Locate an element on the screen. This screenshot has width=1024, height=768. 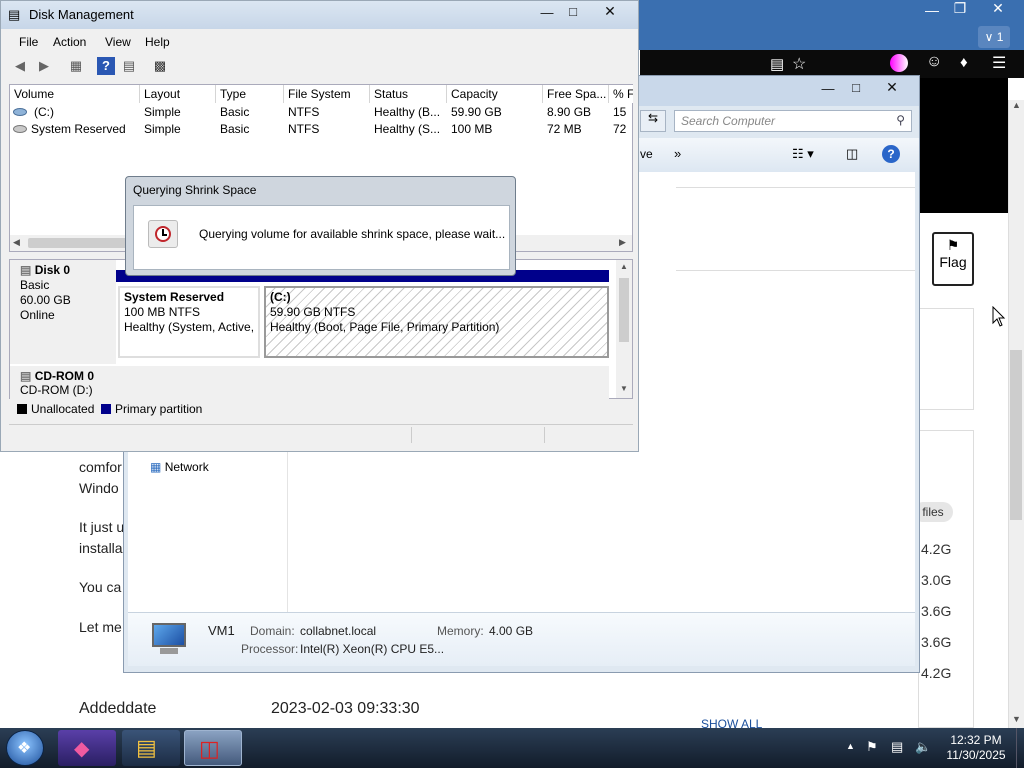
menu-view: View is located at coordinates (118, 42).